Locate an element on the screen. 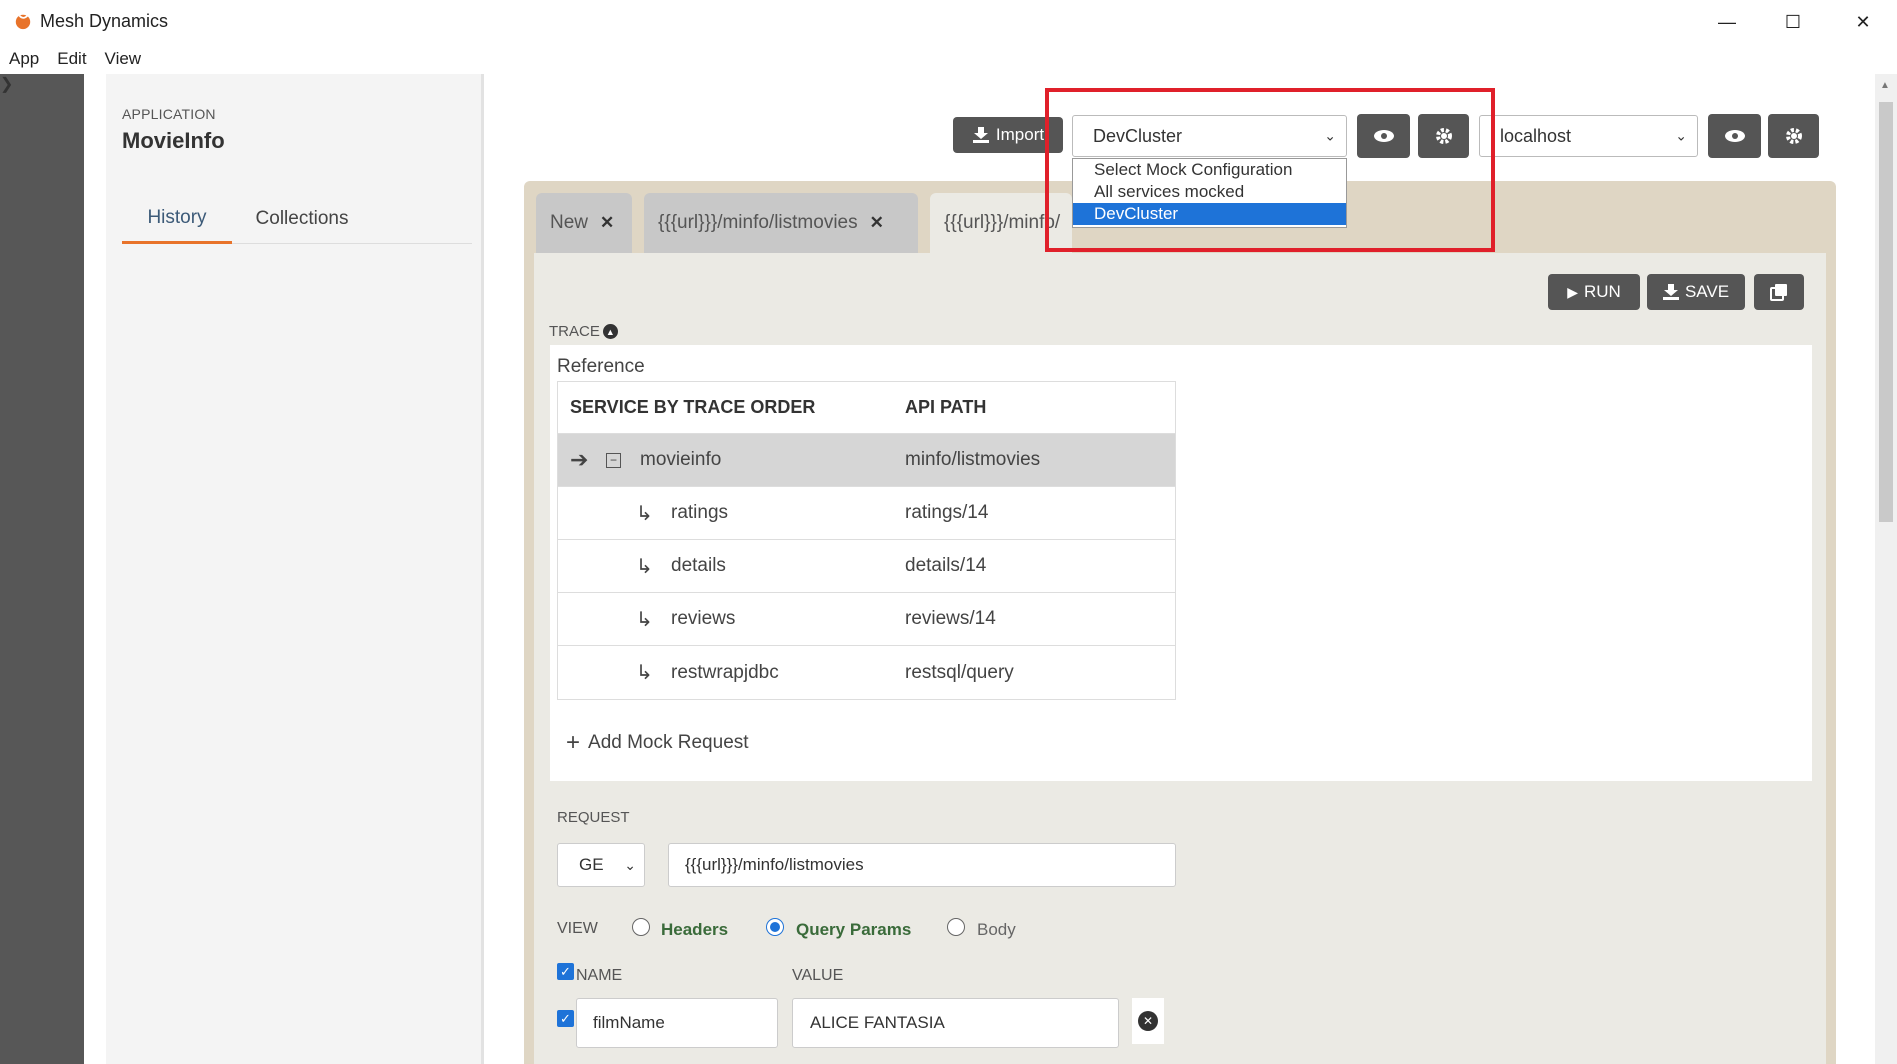  select-all-checkbox: ✓ is located at coordinates (565, 971).